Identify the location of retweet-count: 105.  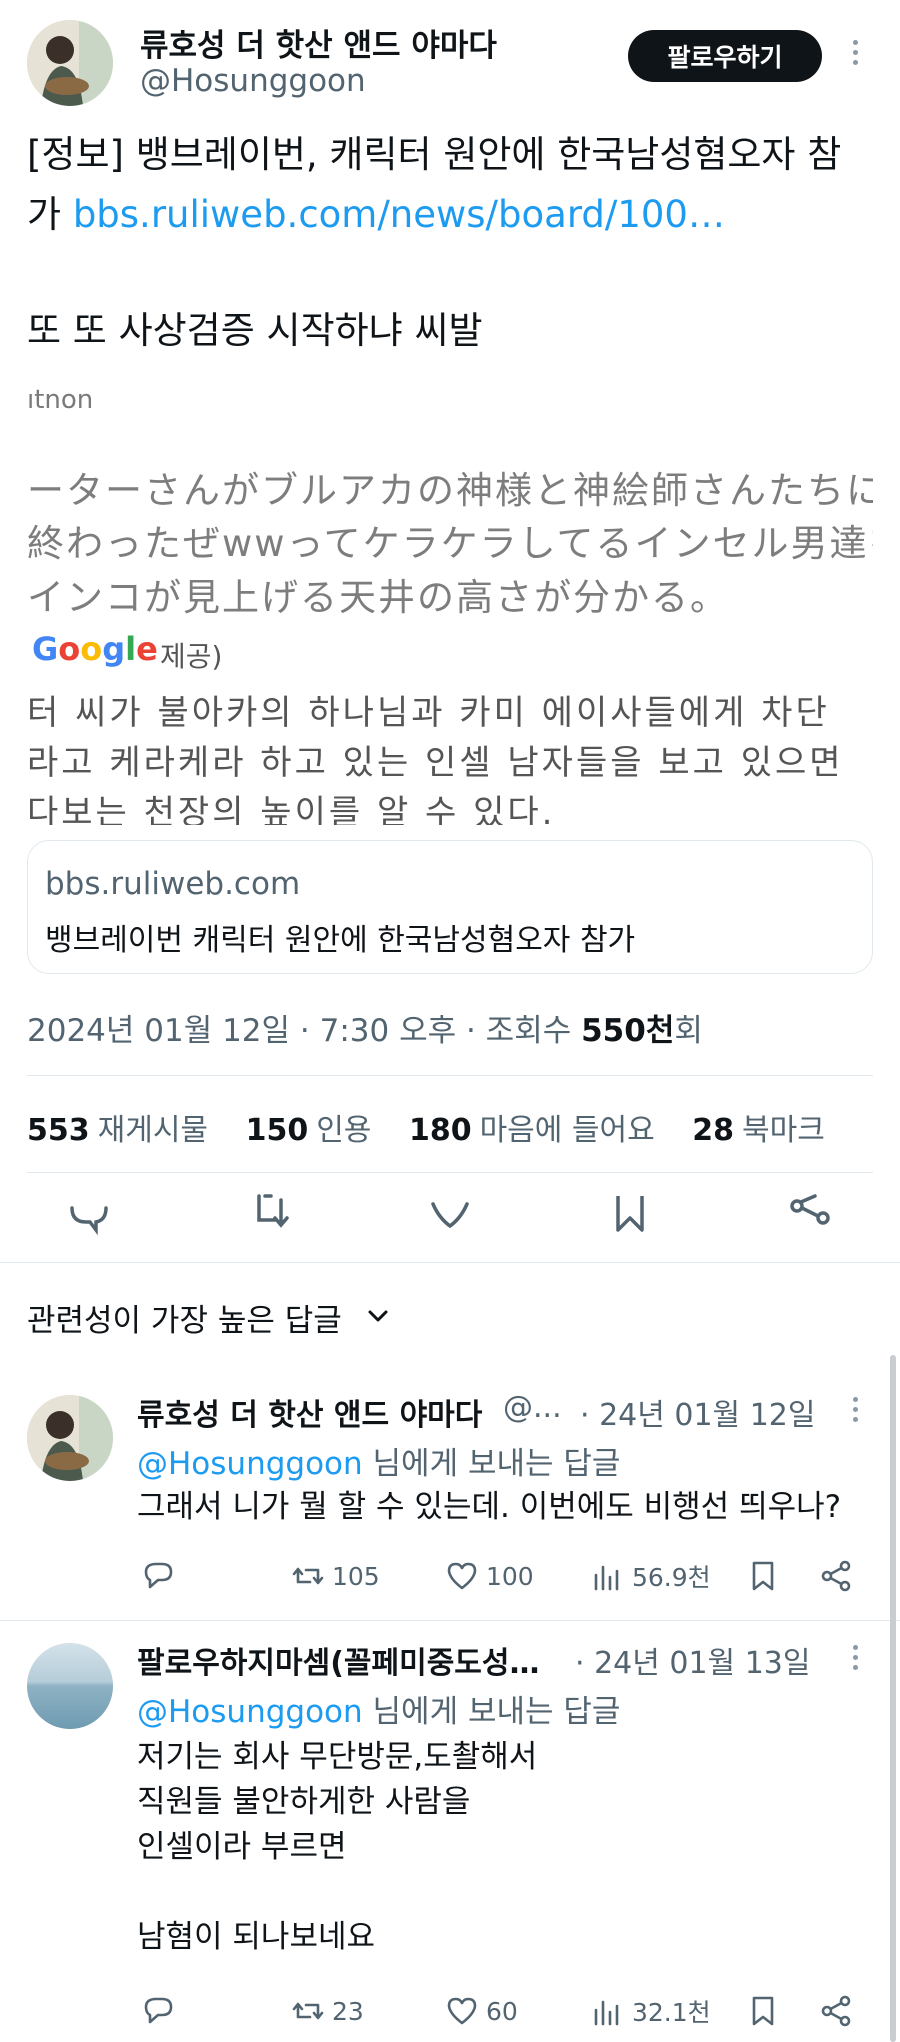
(356, 1576).